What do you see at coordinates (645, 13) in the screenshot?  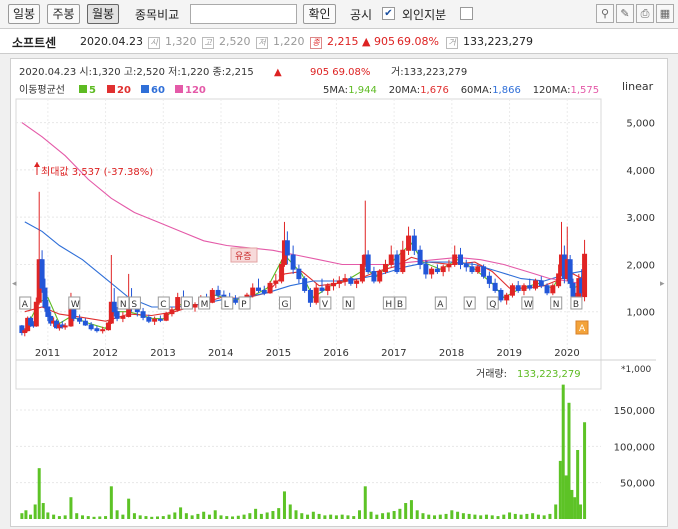 I see `print-icon: ⎙` at bounding box center [645, 13].